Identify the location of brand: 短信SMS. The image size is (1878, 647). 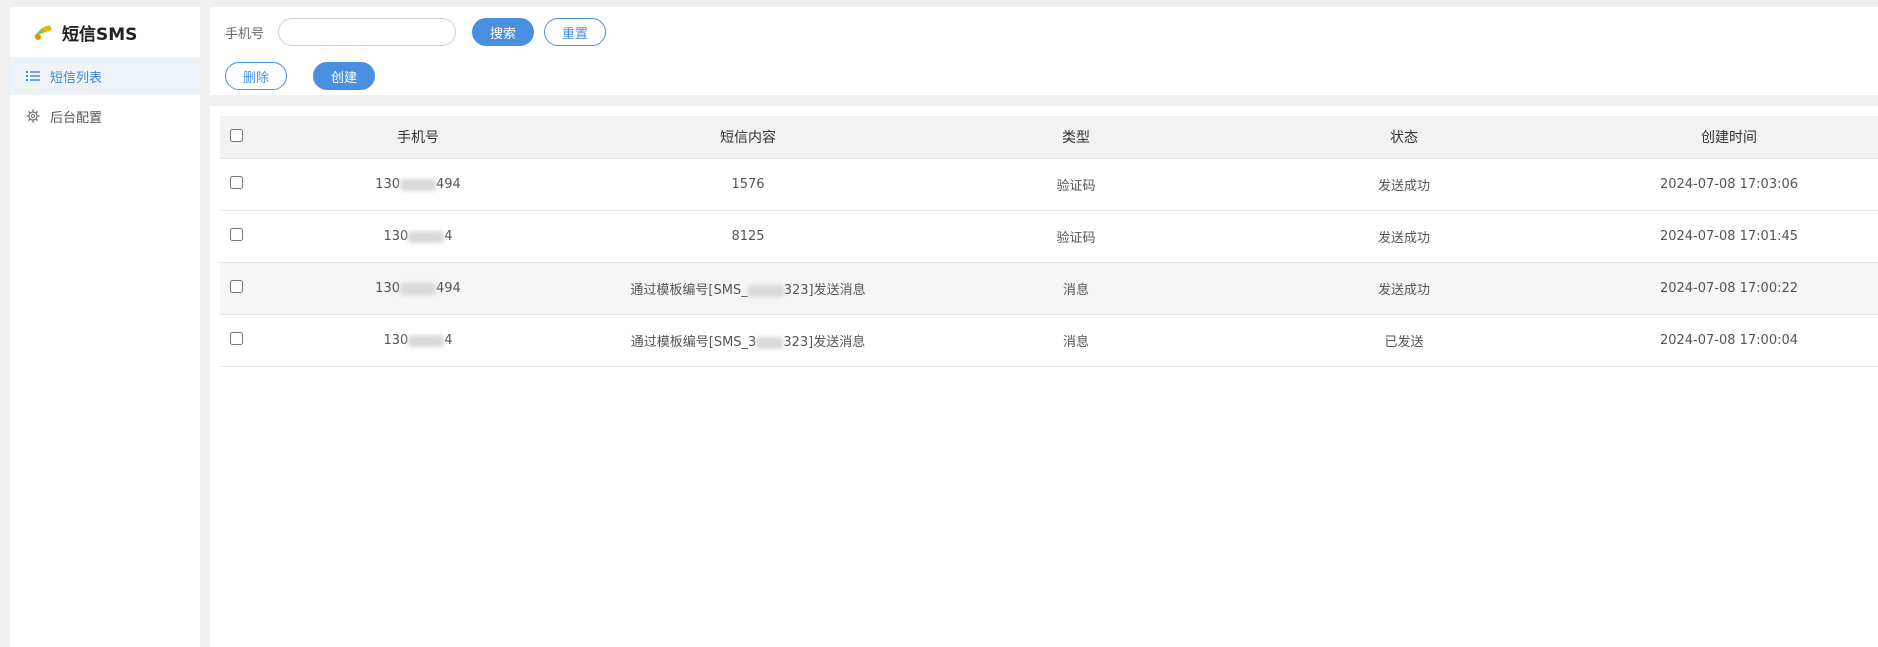
(105, 32).